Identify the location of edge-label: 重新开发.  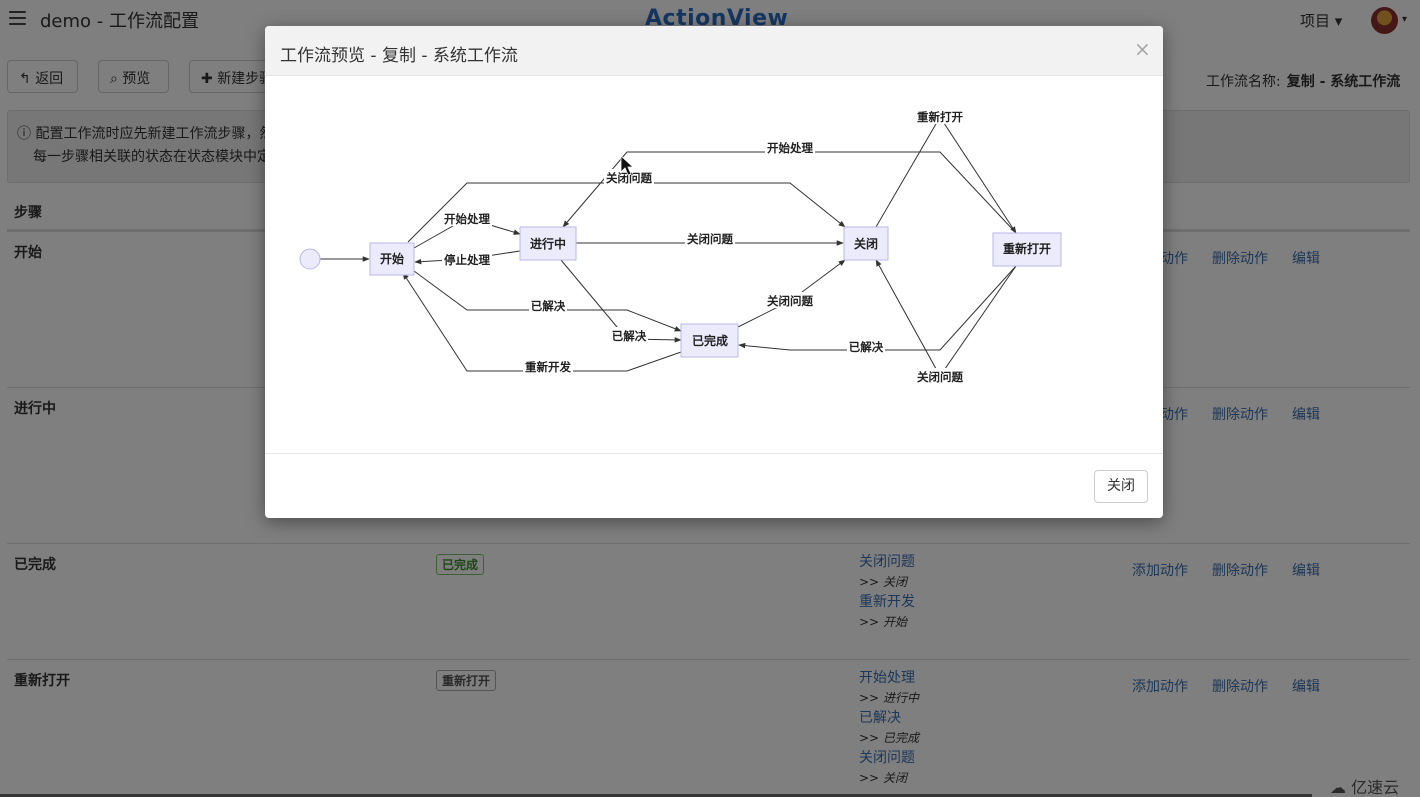
(548, 367).